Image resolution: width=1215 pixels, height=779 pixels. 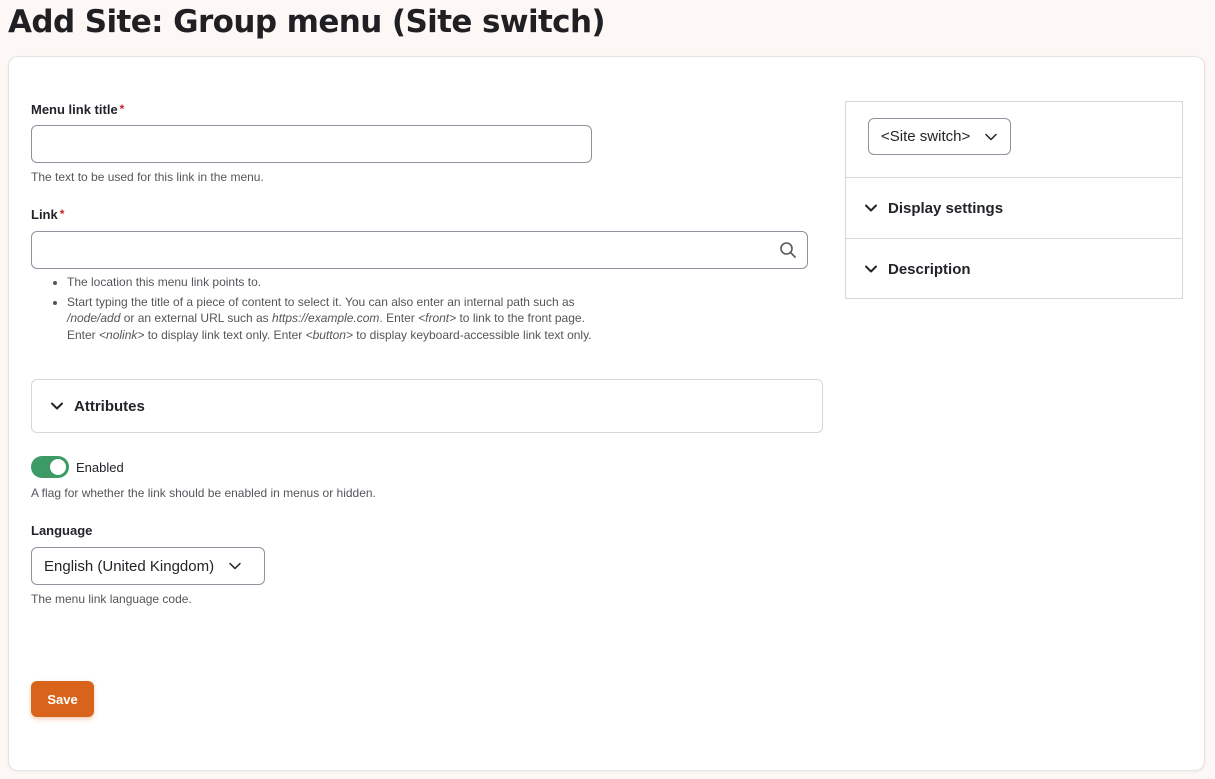 I want to click on desc-emphasis: https://example.com, so click(x=326, y=318).